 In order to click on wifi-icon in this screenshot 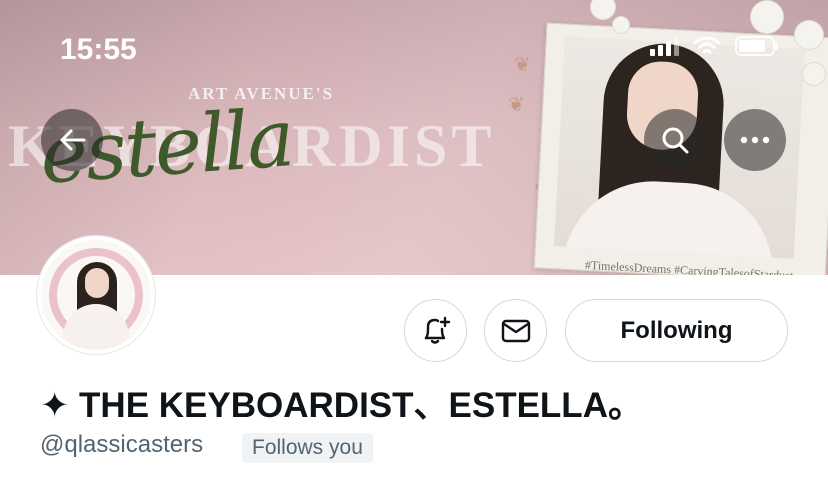, I will do `click(707, 45)`.